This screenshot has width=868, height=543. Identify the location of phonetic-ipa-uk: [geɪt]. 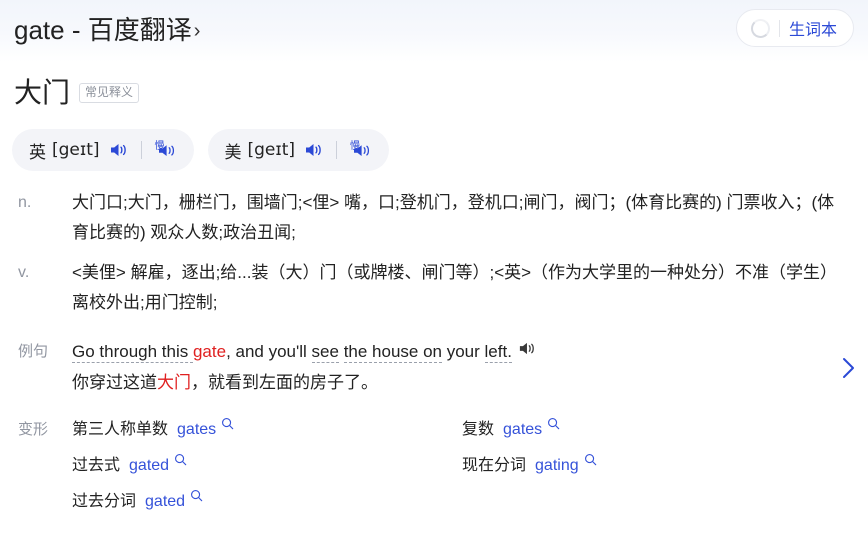
(76, 150).